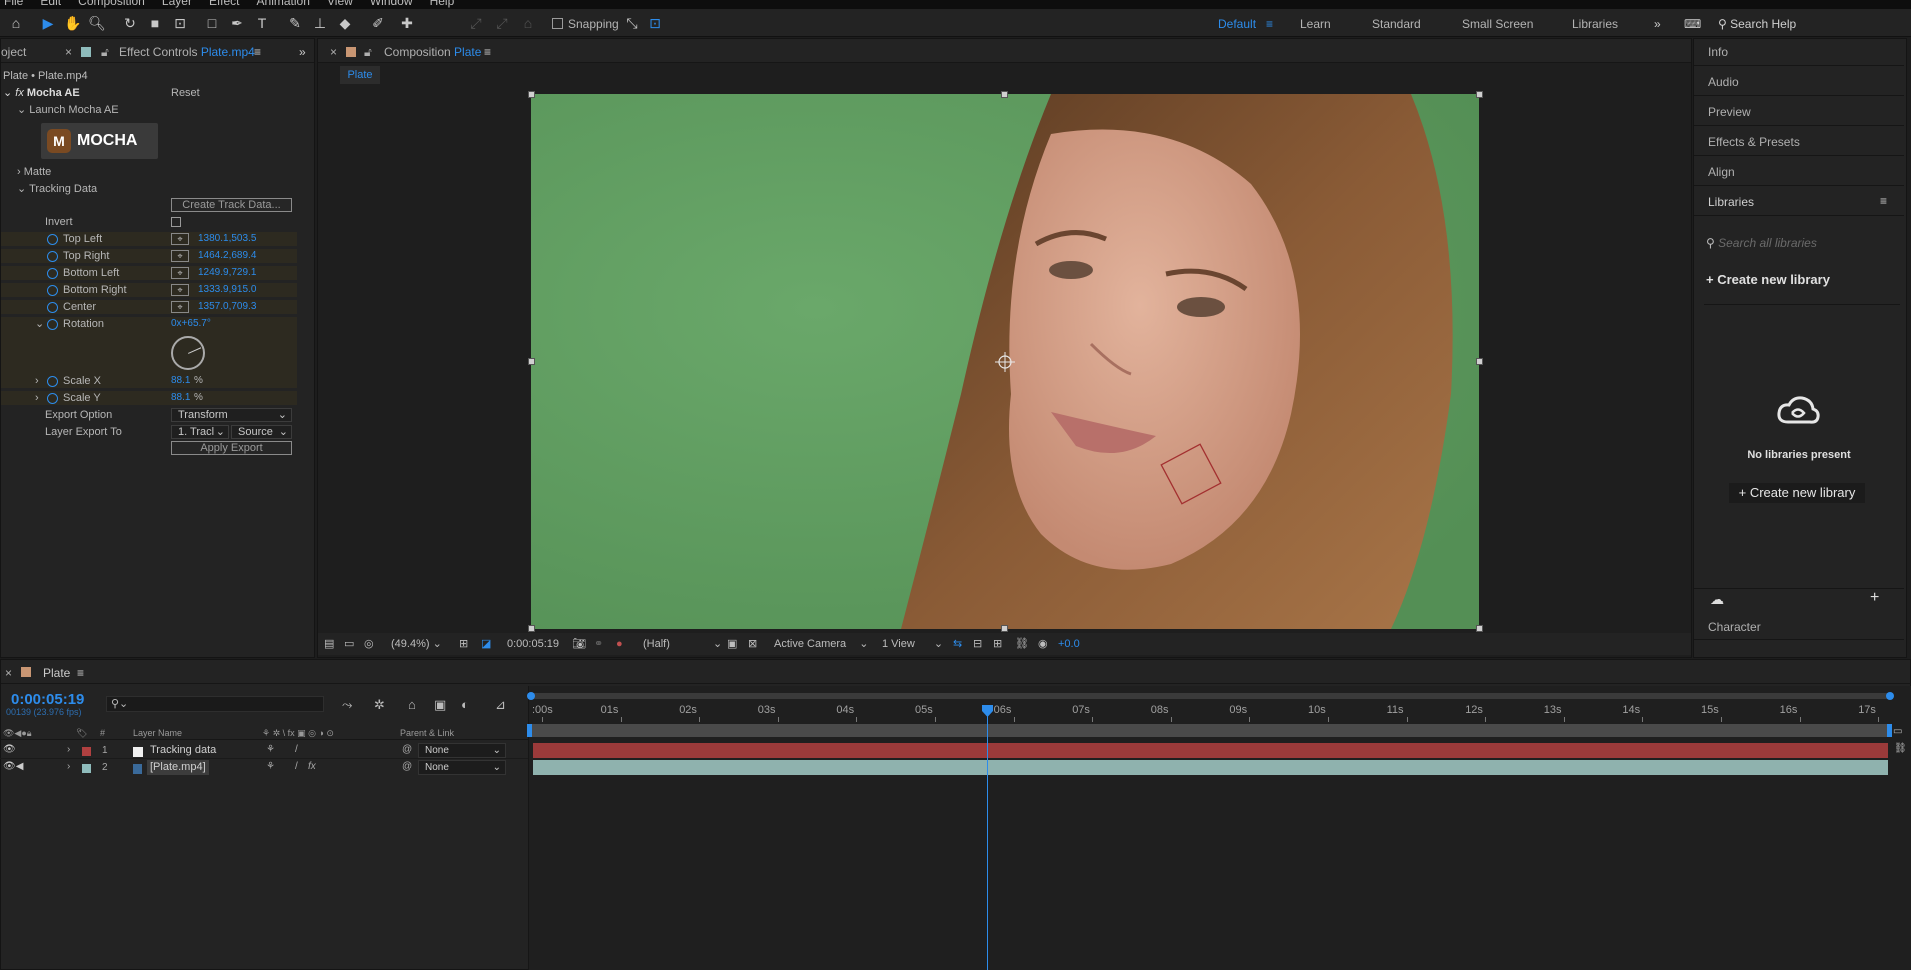 Image resolution: width=1911 pixels, height=970 pixels. I want to click on layer-export-source-select: Source ⌄, so click(261, 432).